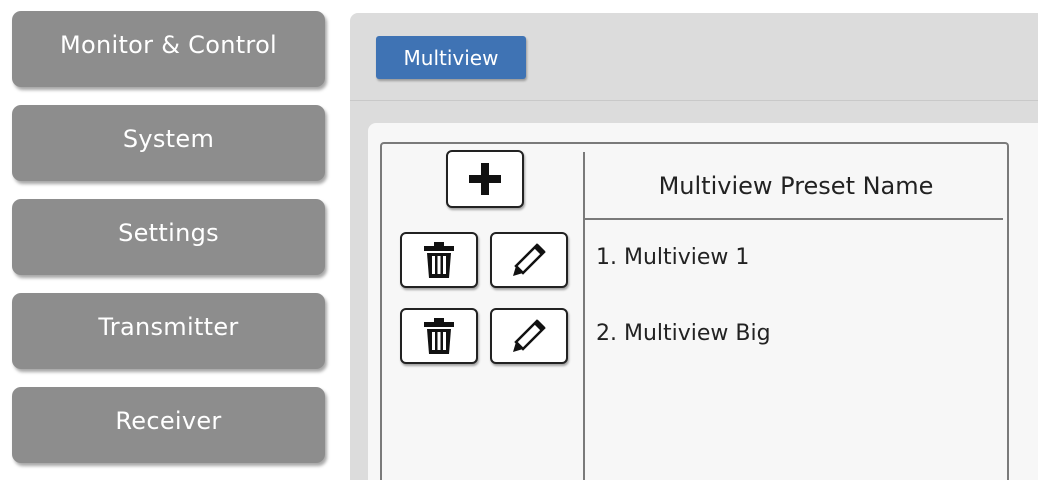  Describe the element at coordinates (794, 219) in the screenshot. I see `header-underline` at that location.